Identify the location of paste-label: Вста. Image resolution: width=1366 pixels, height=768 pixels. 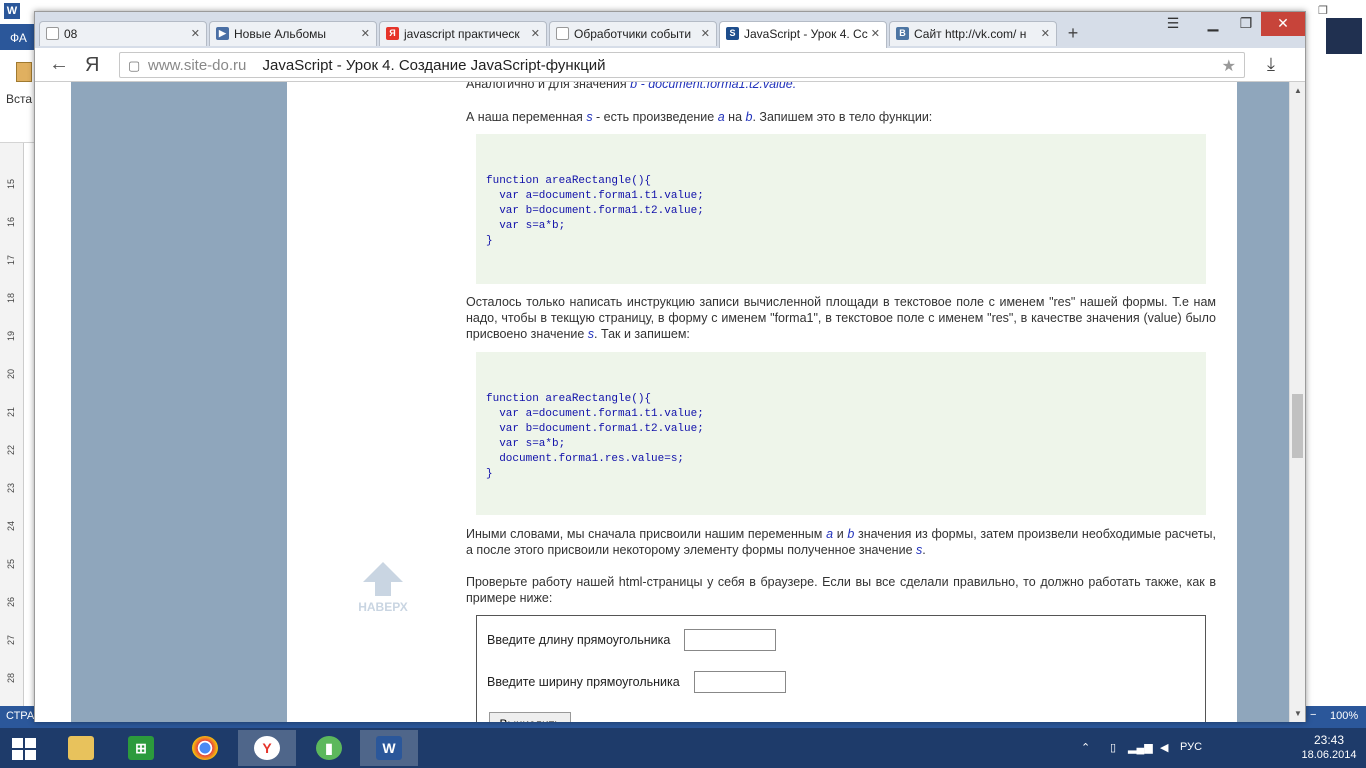
(19, 99).